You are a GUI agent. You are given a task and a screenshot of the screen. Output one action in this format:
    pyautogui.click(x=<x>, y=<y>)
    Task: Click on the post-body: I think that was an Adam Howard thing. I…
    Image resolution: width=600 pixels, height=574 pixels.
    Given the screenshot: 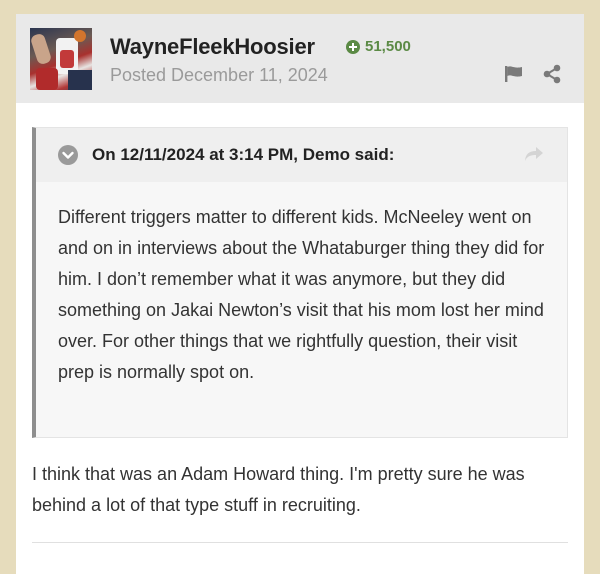 What is the action you would take?
    pyautogui.click(x=278, y=489)
    